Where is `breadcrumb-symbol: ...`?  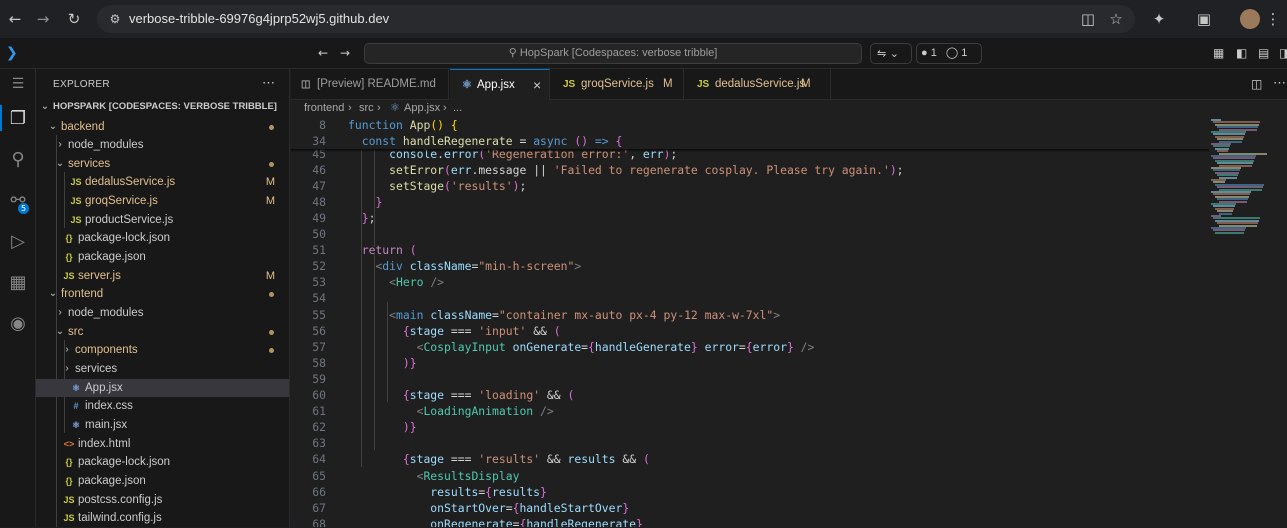 breadcrumb-symbol: ... is located at coordinates (457, 108).